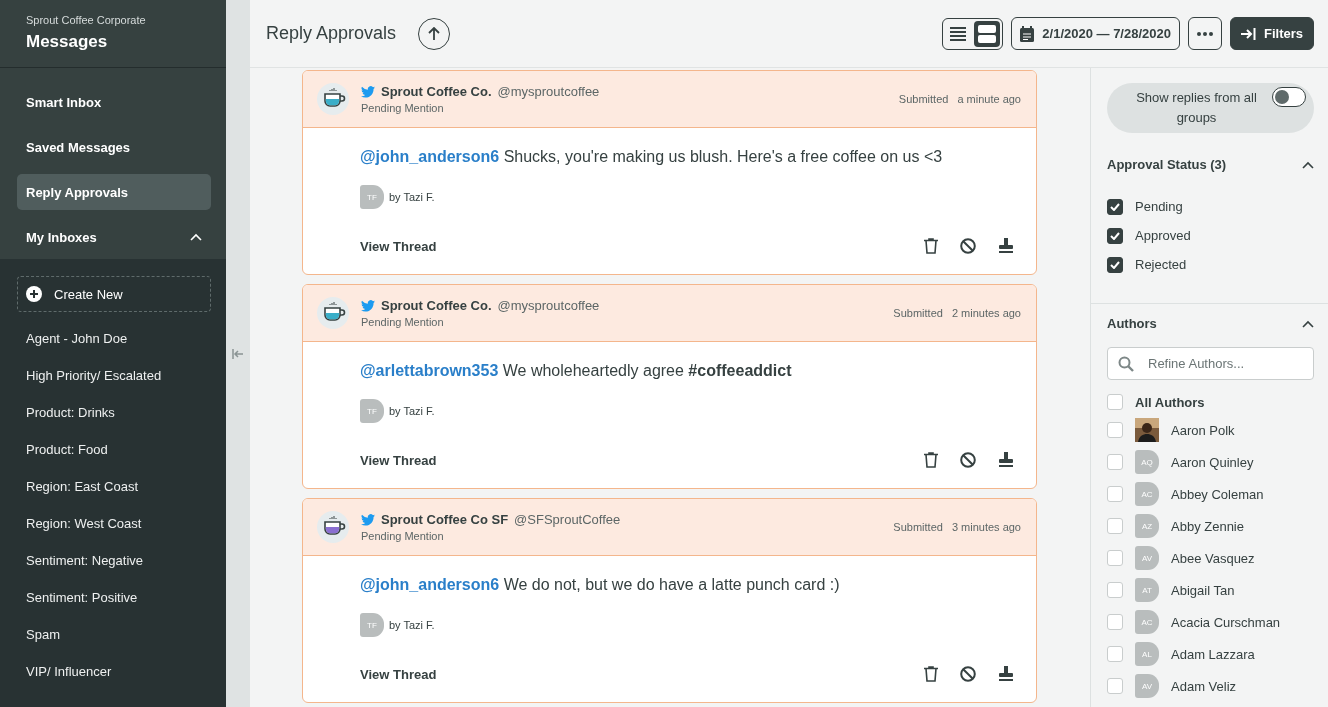  What do you see at coordinates (1167, 164) in the screenshot?
I see `filter-section-title: Approval Status (3)` at bounding box center [1167, 164].